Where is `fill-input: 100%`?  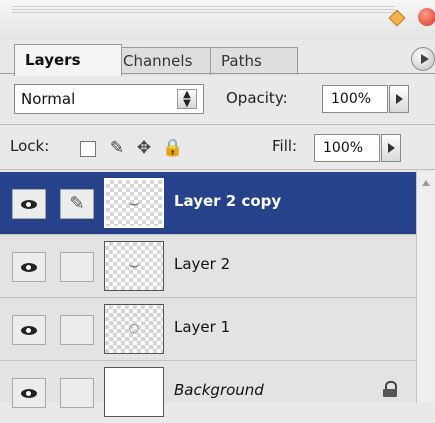 fill-input: 100% is located at coordinates (347, 148).